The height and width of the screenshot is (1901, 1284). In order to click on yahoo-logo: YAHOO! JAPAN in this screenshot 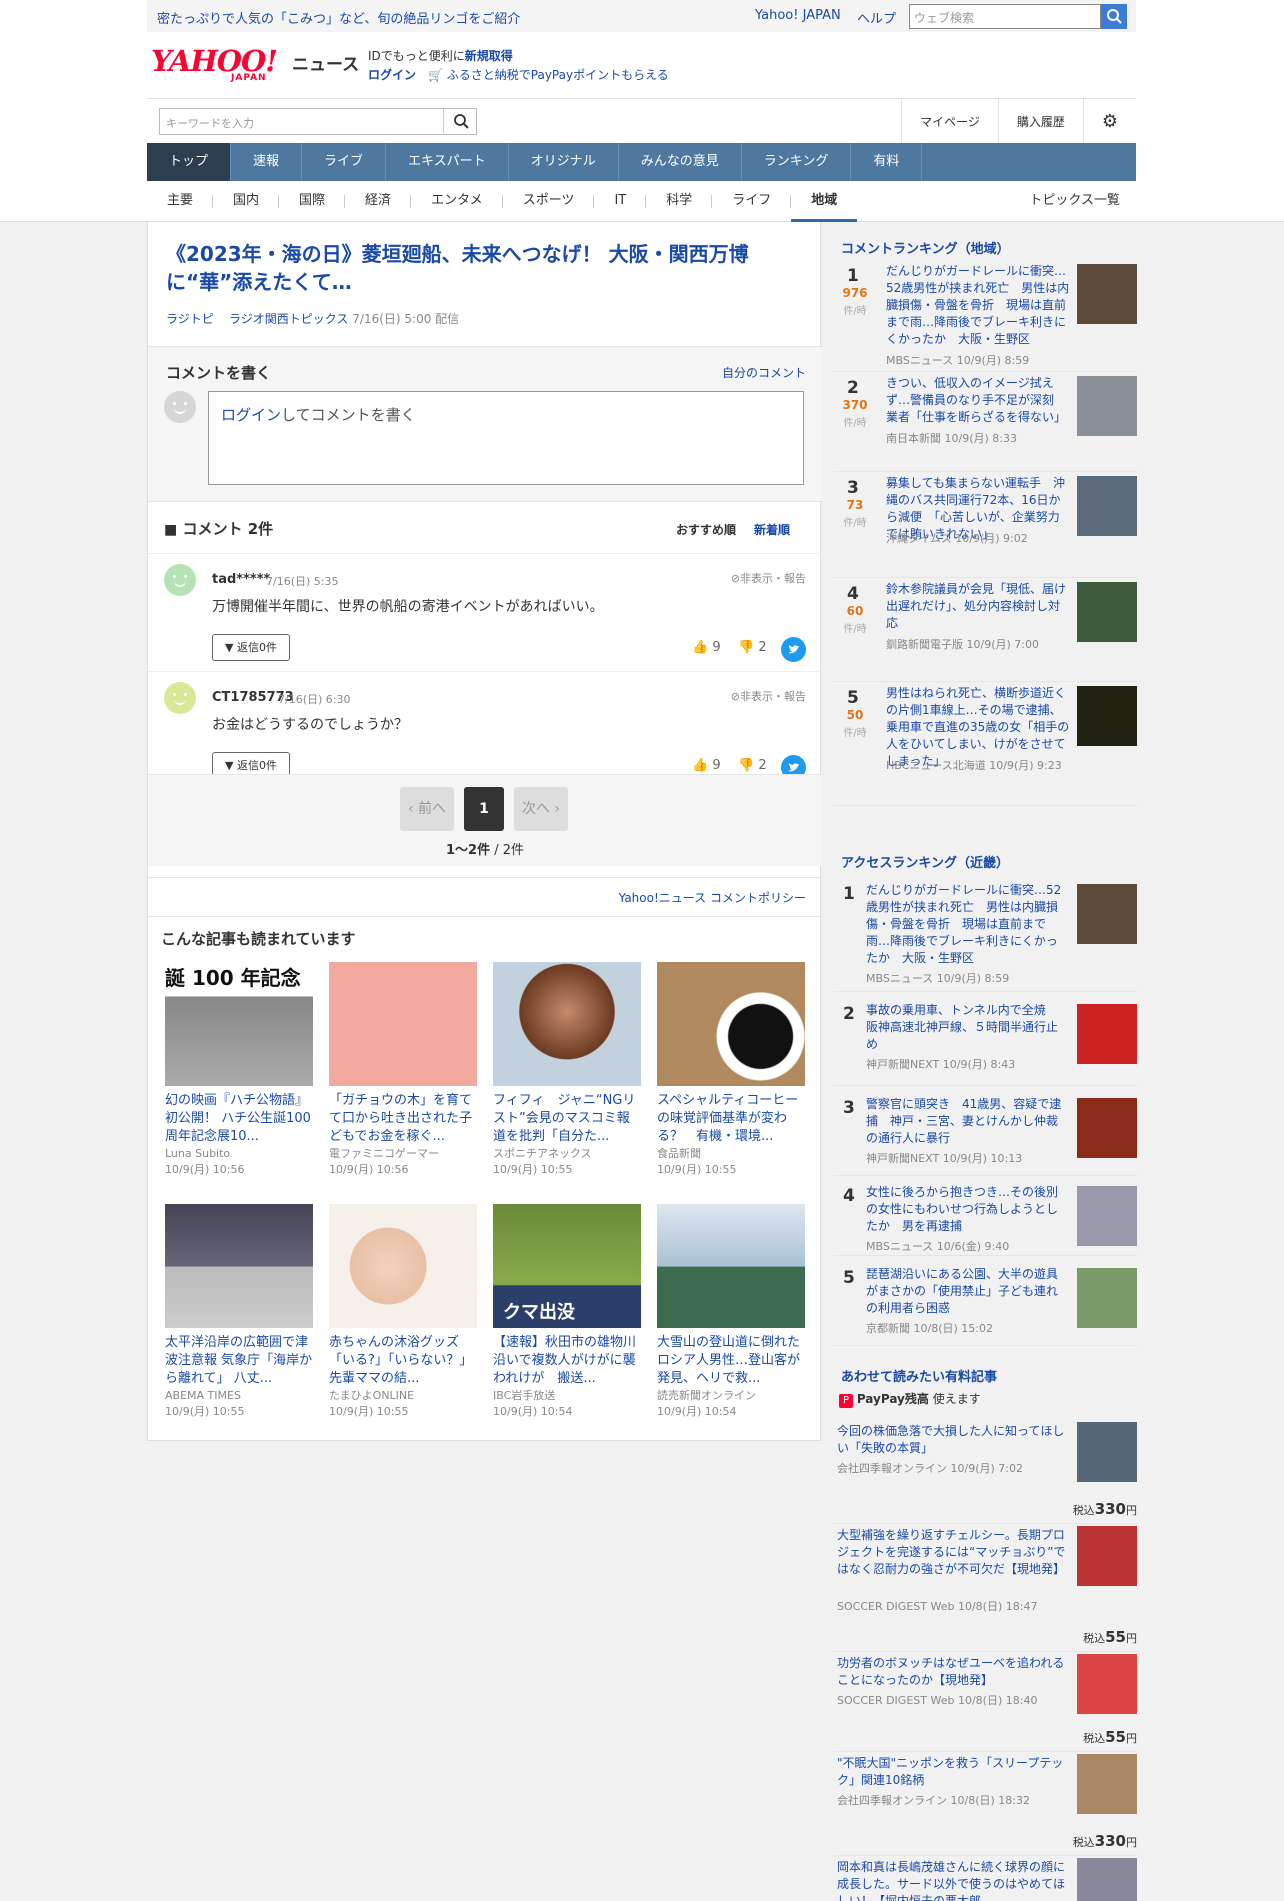, I will do `click(220, 64)`.